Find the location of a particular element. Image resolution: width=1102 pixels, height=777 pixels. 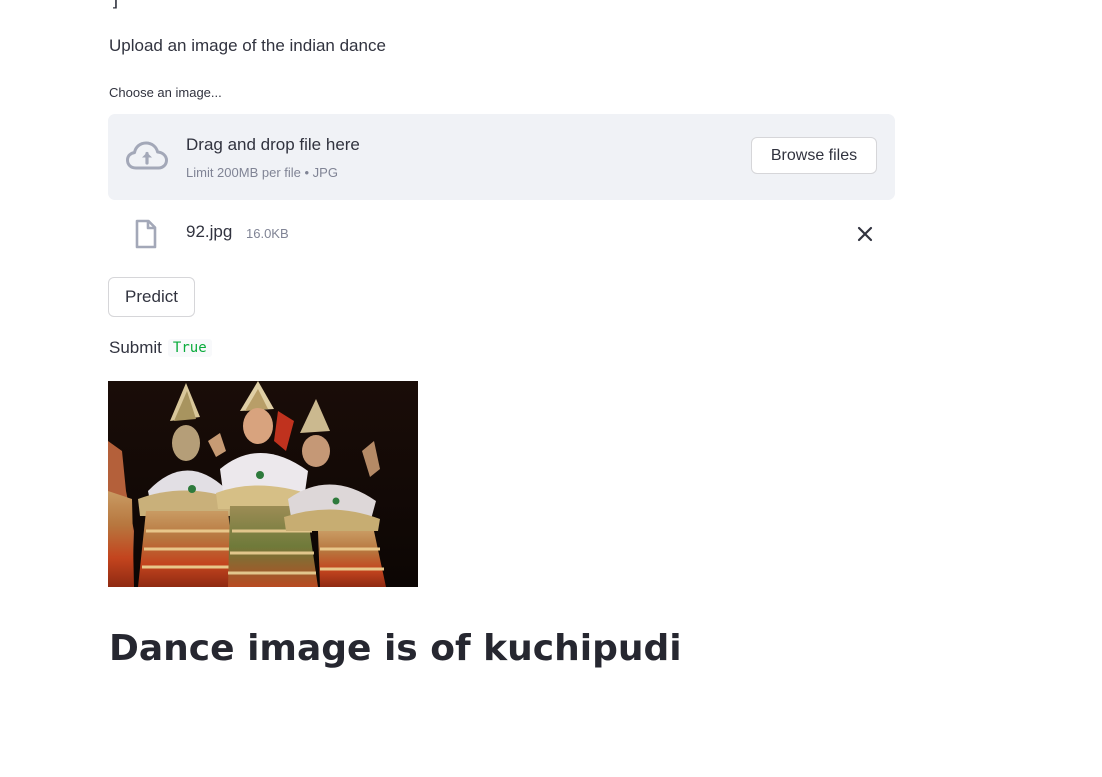

prediction-result-heading: Dance image is of kuchipudi is located at coordinates (395, 648).